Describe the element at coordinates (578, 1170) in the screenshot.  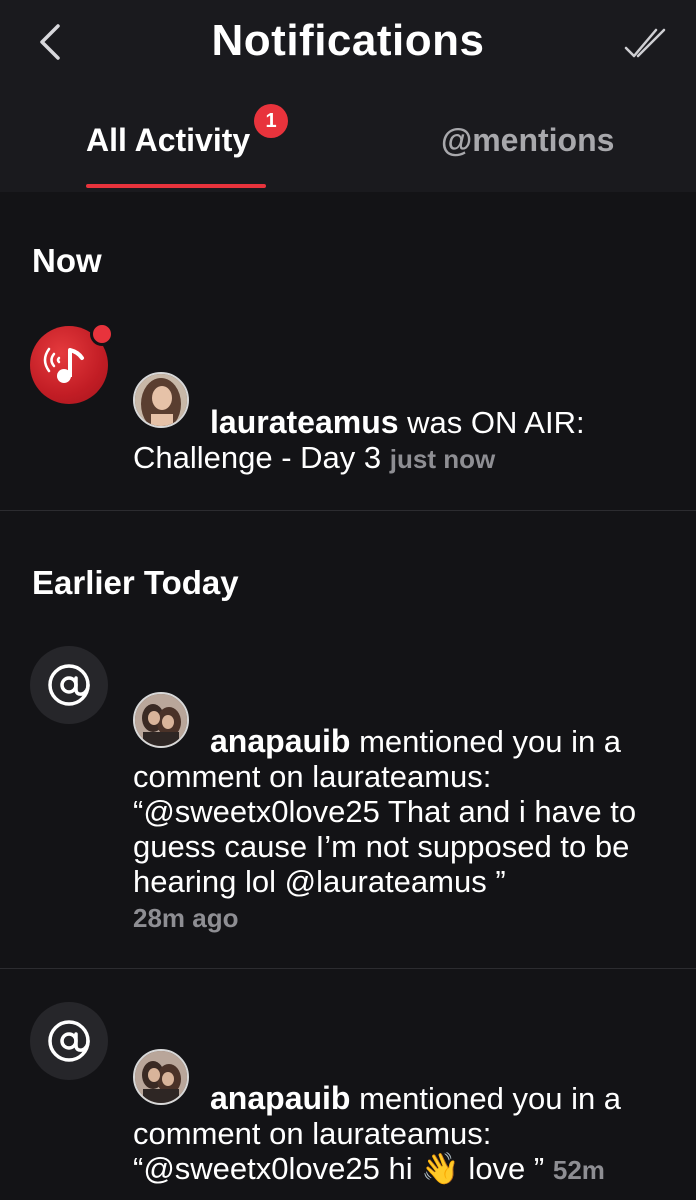
I see `timestamp: 52m` at that location.